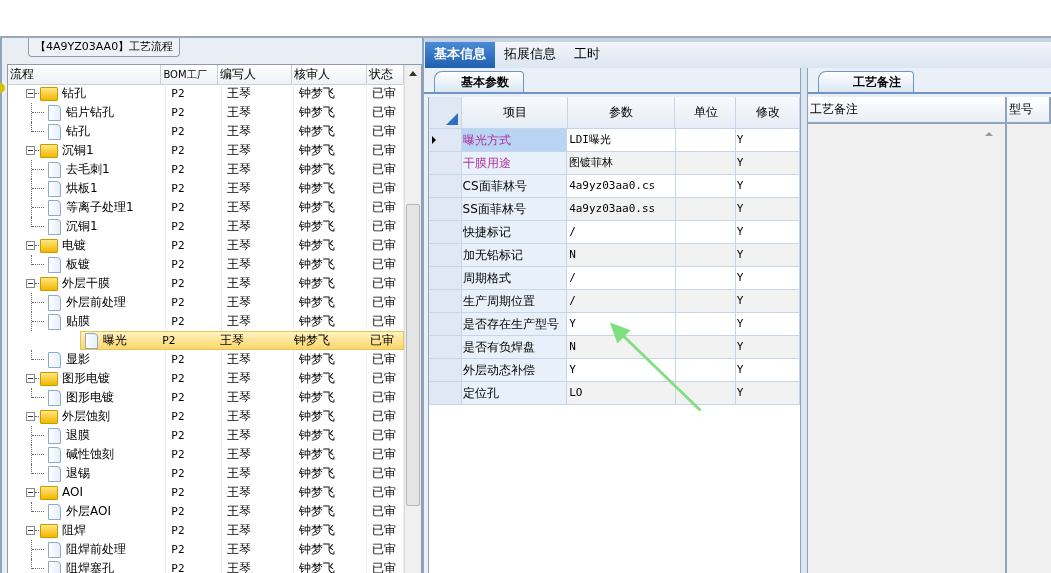 The height and width of the screenshot is (573, 1051). Describe the element at coordinates (206, 188) in the screenshot. I see `tree-row: 烘板1 P2 王琴 钟梦飞 已审` at that location.